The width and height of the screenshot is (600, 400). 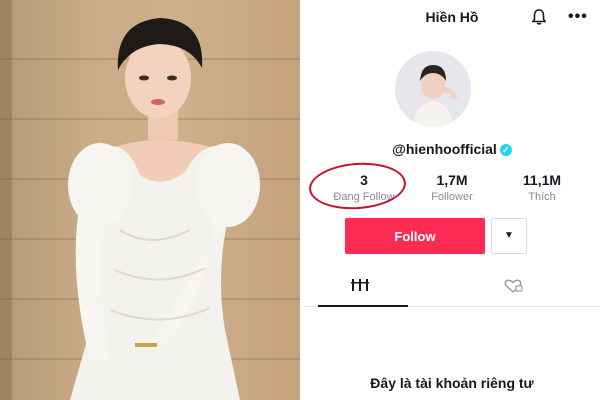 I want to click on profile-handle: @hienhoofficial ✓, so click(x=452, y=149).